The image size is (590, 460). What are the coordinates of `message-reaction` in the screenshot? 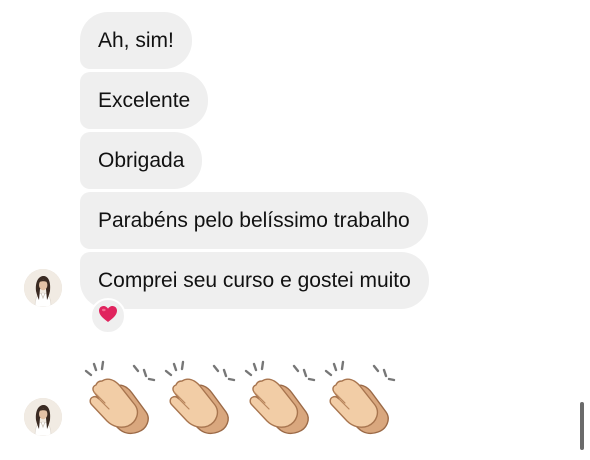 It's located at (108, 316).